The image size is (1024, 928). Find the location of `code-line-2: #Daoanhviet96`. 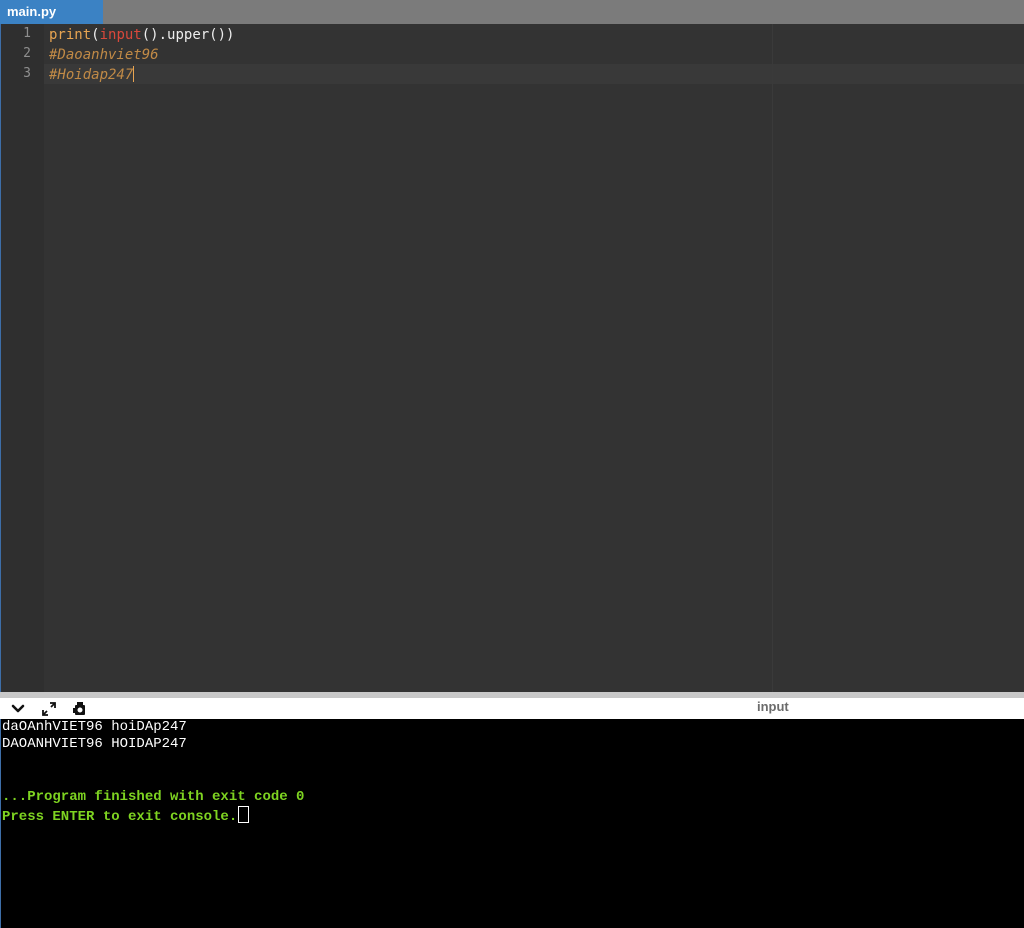

code-line-2: #Daoanhviet96 is located at coordinates (104, 55).